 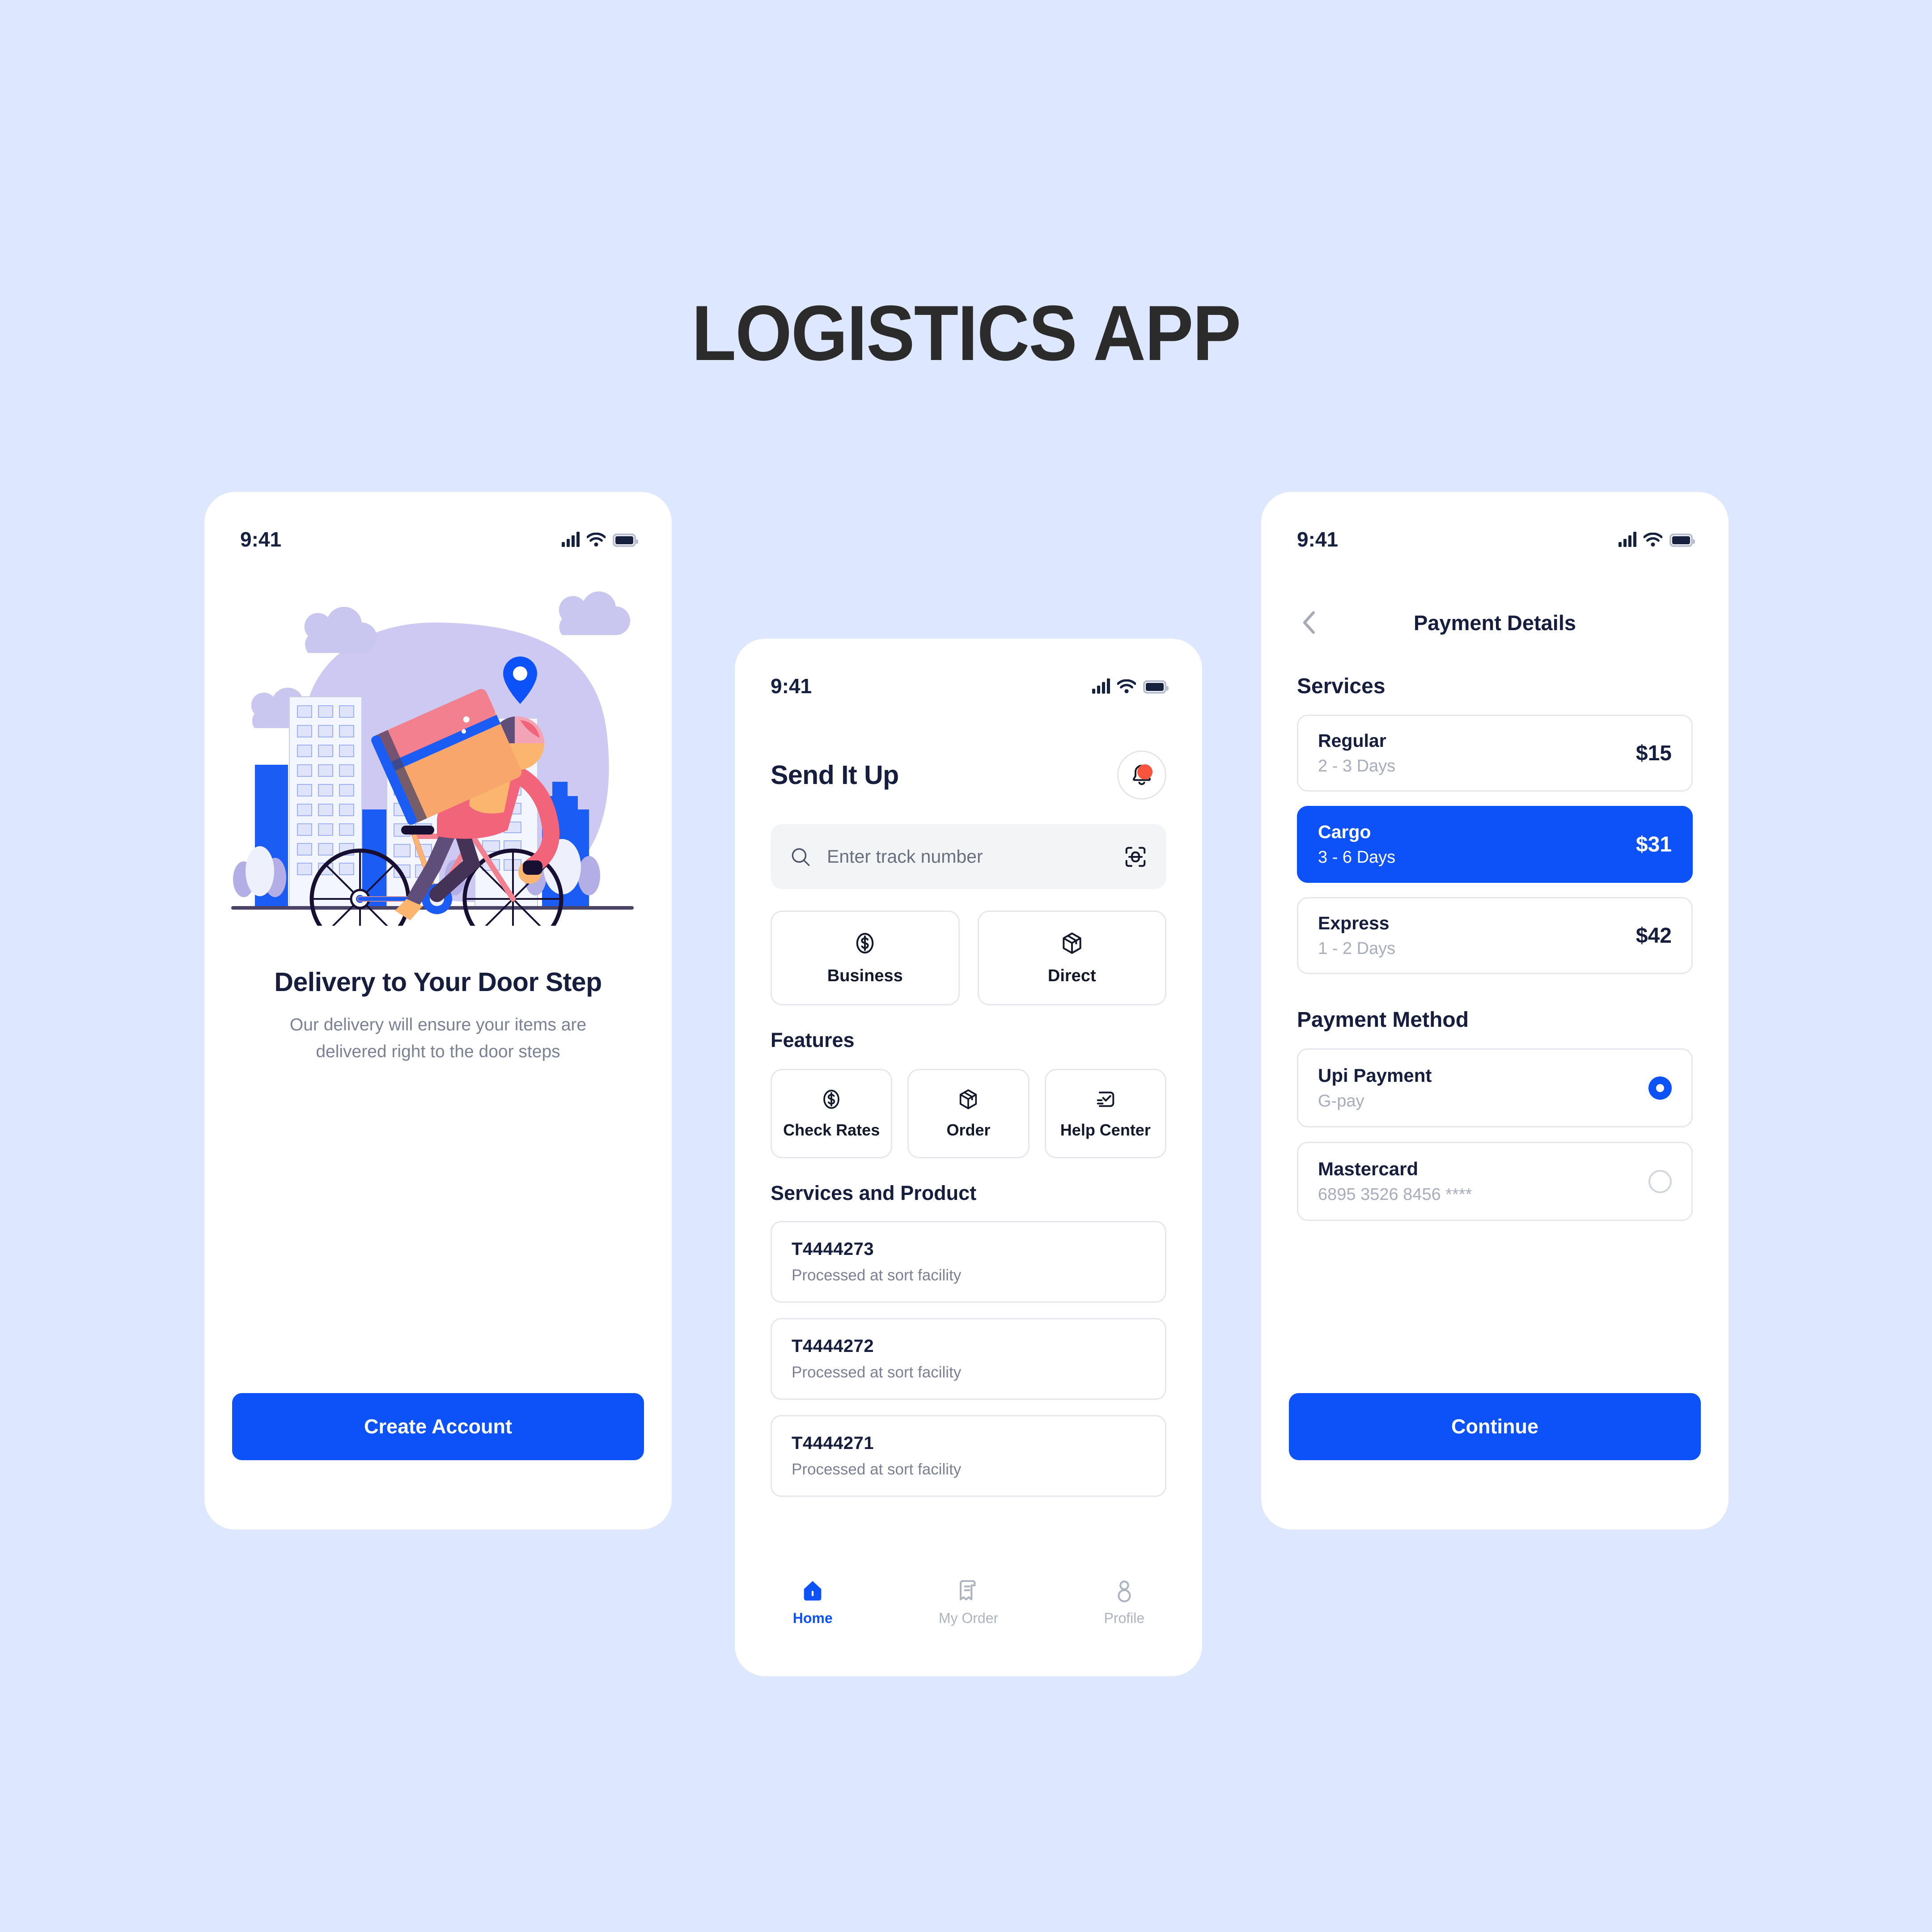 I want to click on feature-order: Order, so click(x=968, y=1113).